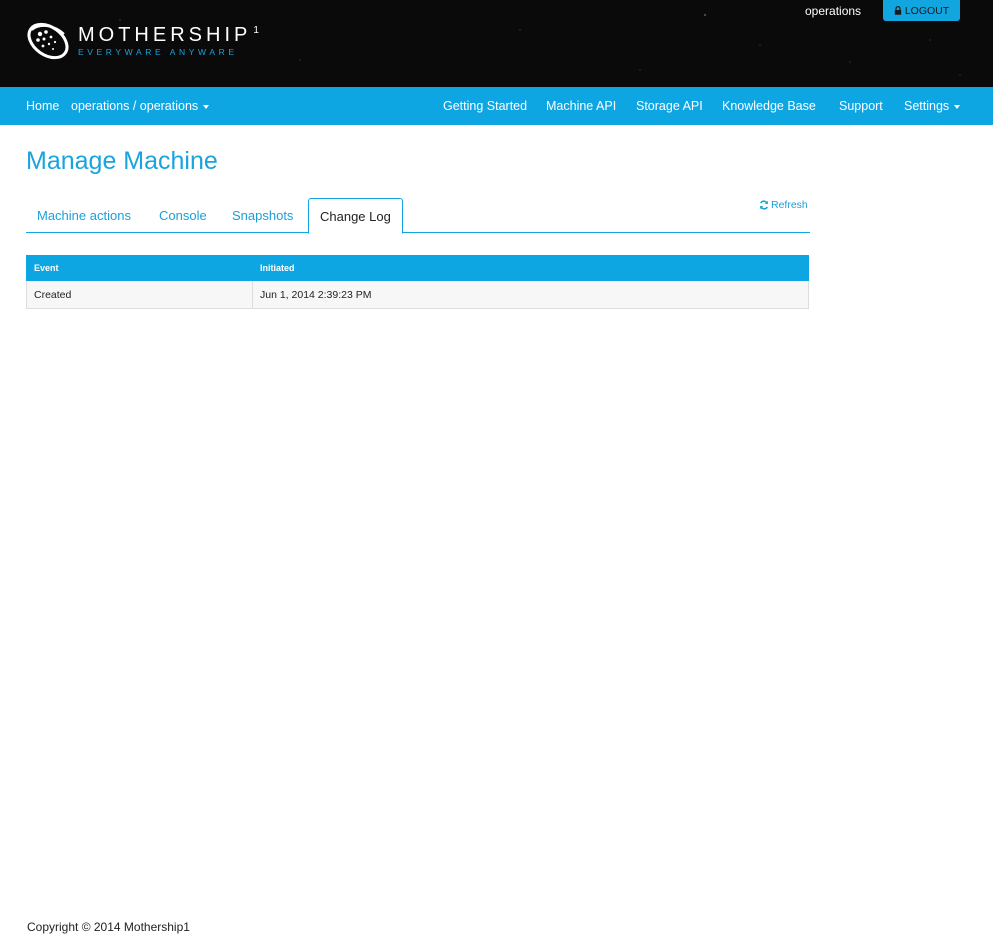 This screenshot has height=945, width=993. Describe the element at coordinates (927, 106) in the screenshot. I see `nav-settings-label: Settings` at that location.